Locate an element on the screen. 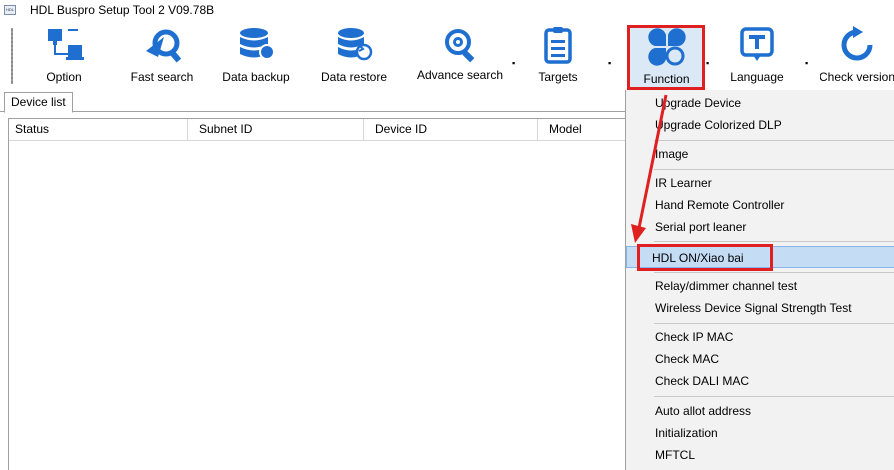  column-device-id: Device ID is located at coordinates (401, 129).